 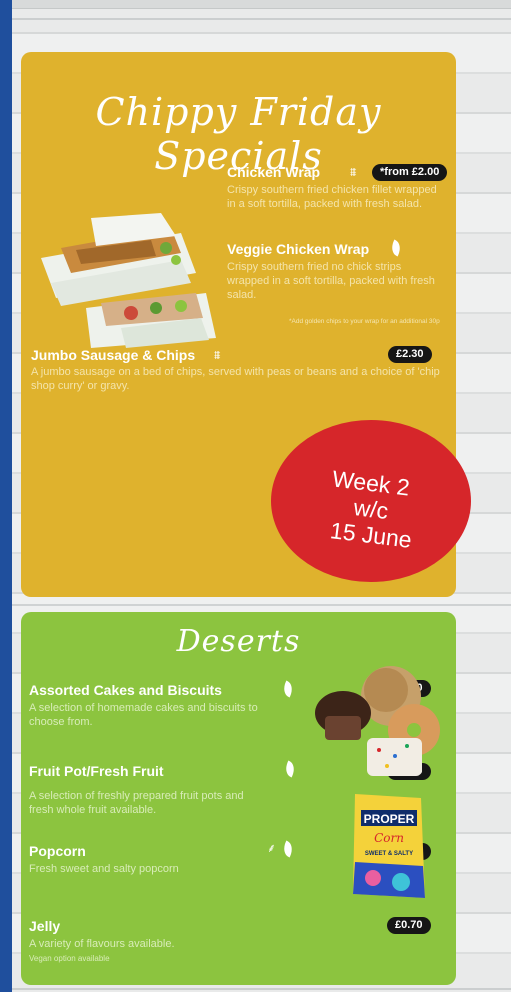 I want to click on chicken-wrap-price: *from £2.00, so click(x=410, y=172).